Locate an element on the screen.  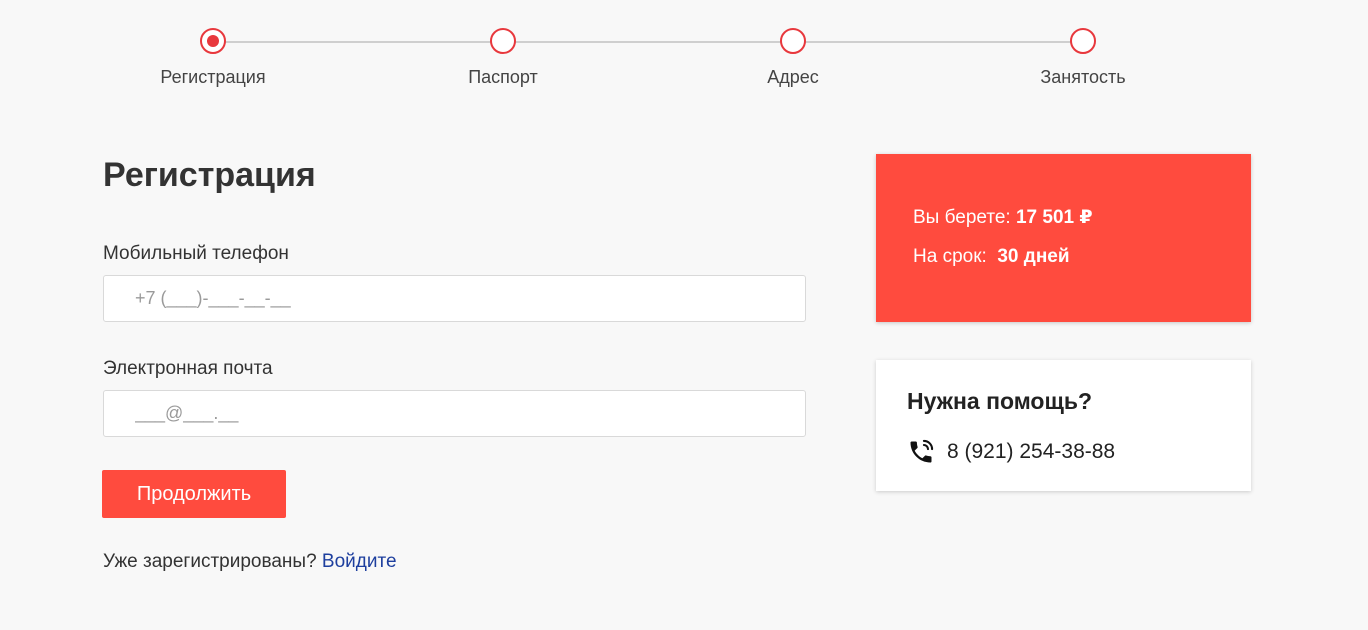
help-phone-row: 8 (921) 254-38-88 is located at coordinates (1011, 452).